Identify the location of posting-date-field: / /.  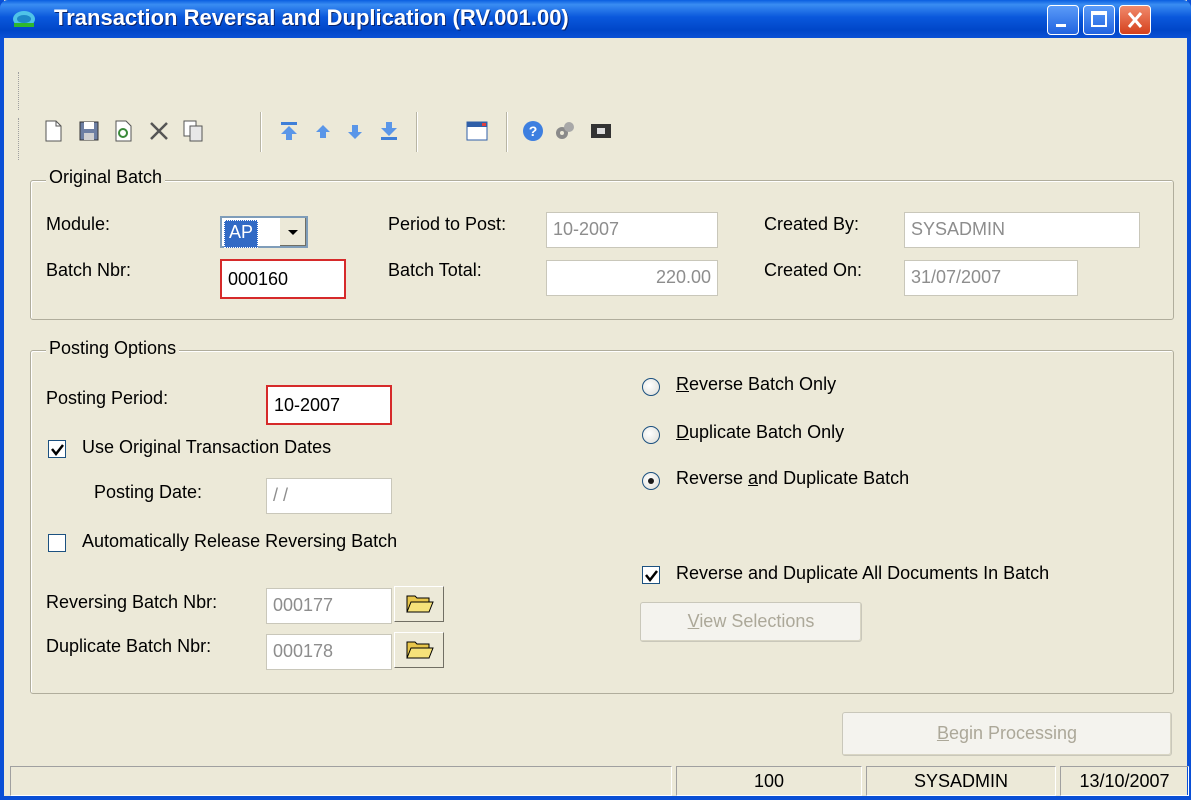
(329, 496).